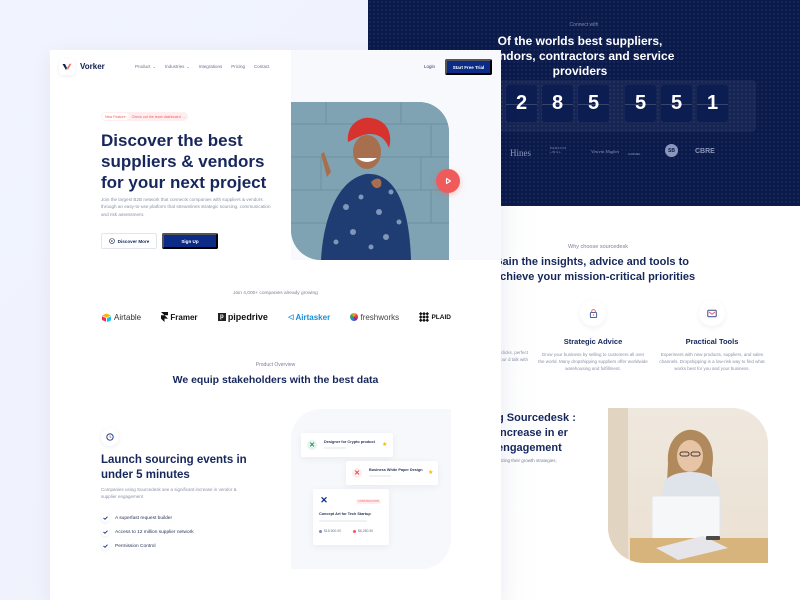 The height and width of the screenshot is (600, 800). I want to click on connect-eyebrow: Connect with, so click(584, 25).